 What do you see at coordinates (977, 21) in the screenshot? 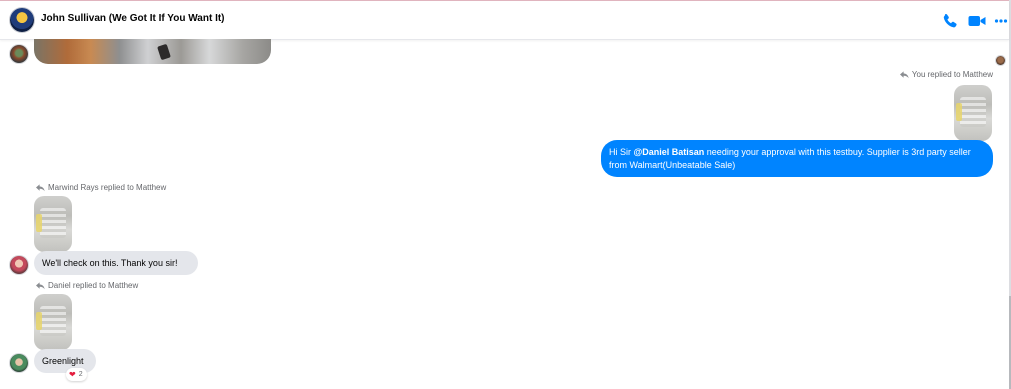
I see `video-camera-icon` at bounding box center [977, 21].